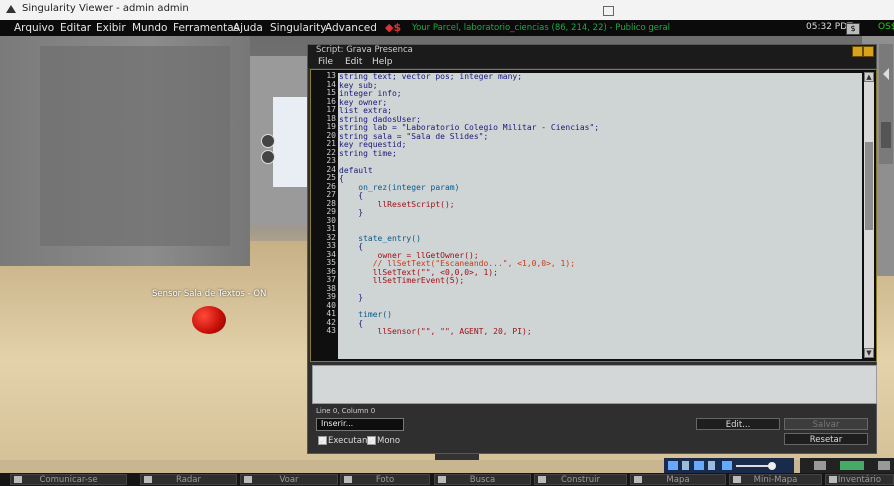 The width and height of the screenshot is (894, 486). What do you see at coordinates (149, 28) in the screenshot?
I see `menu-mundo: Mundo` at bounding box center [149, 28].